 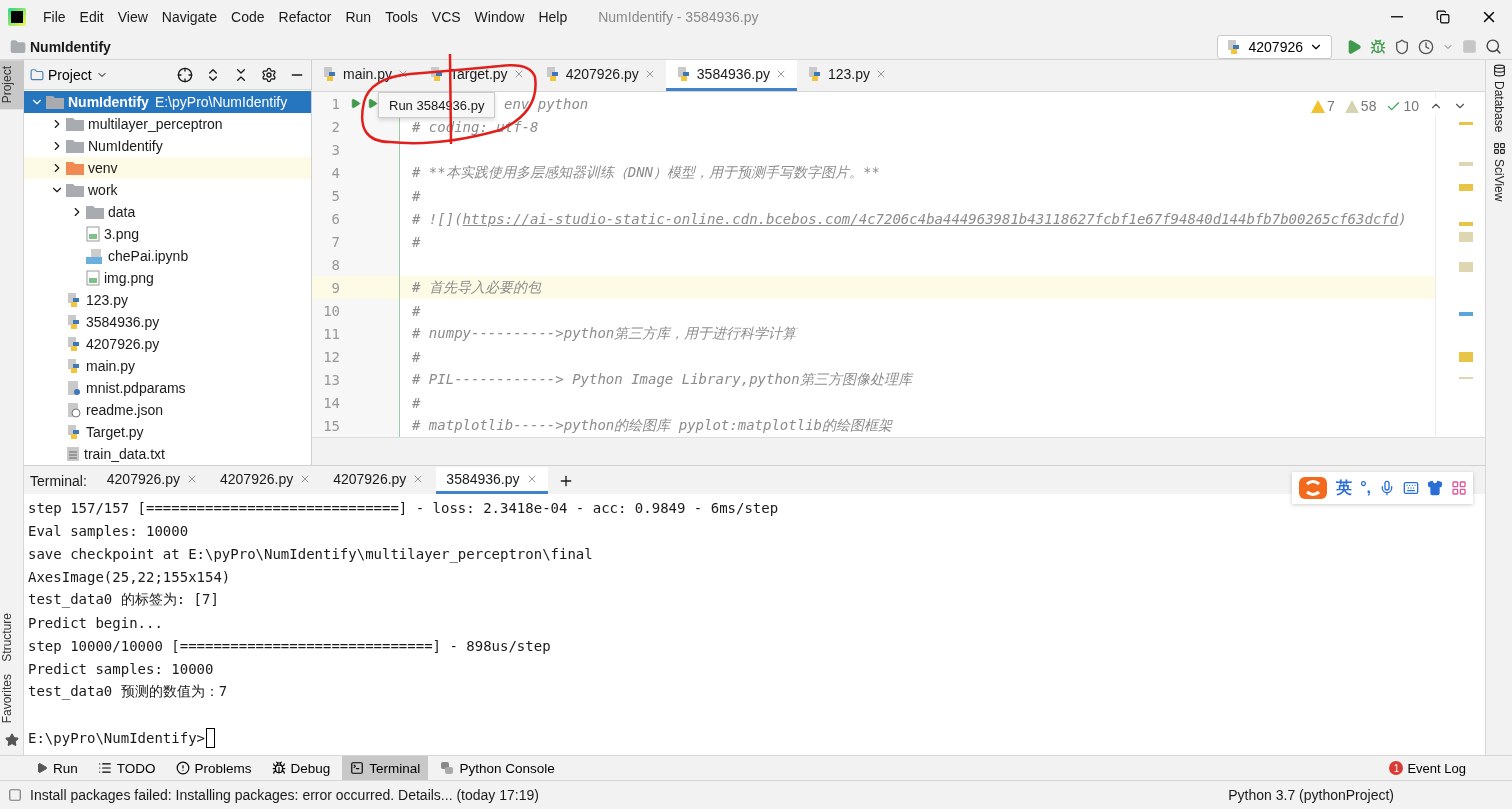 What do you see at coordinates (1427, 768) in the screenshot?
I see `event-log-button: 1 Event Log` at bounding box center [1427, 768].